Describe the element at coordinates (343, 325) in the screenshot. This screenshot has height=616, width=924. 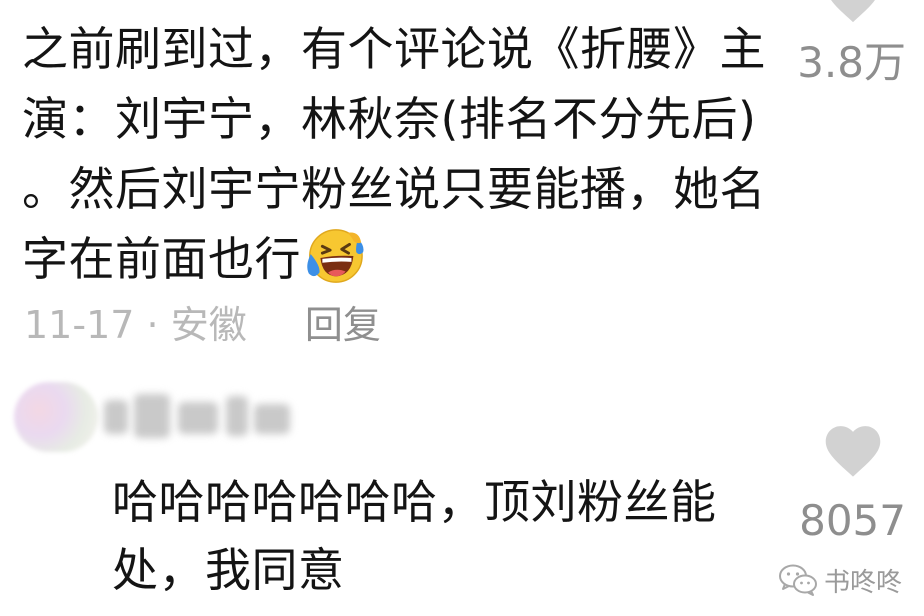
I see `reply-button: 回复` at that location.